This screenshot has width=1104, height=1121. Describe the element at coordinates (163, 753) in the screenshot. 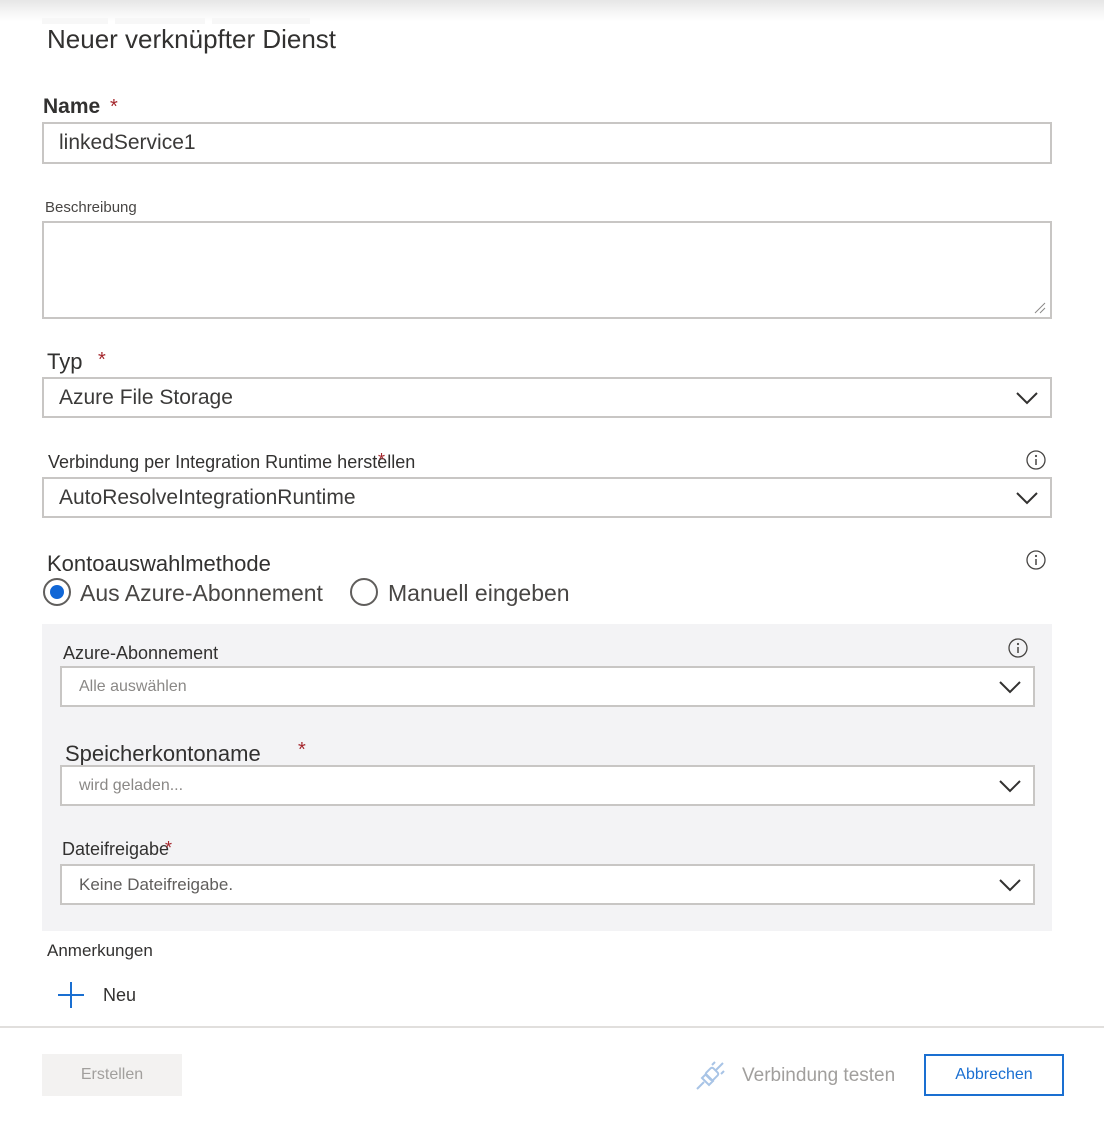

I see `storage-account-label: Speicherkontoname` at that location.